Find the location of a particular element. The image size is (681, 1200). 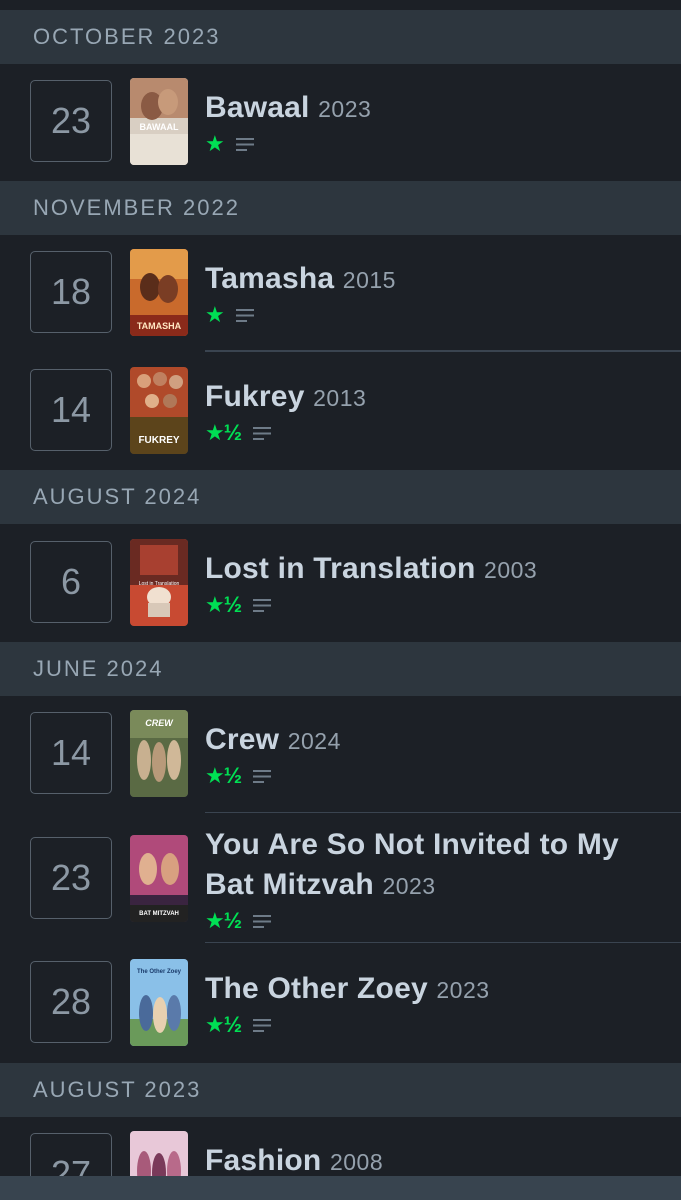

month-label: JUNE 2024 is located at coordinates (98, 668).